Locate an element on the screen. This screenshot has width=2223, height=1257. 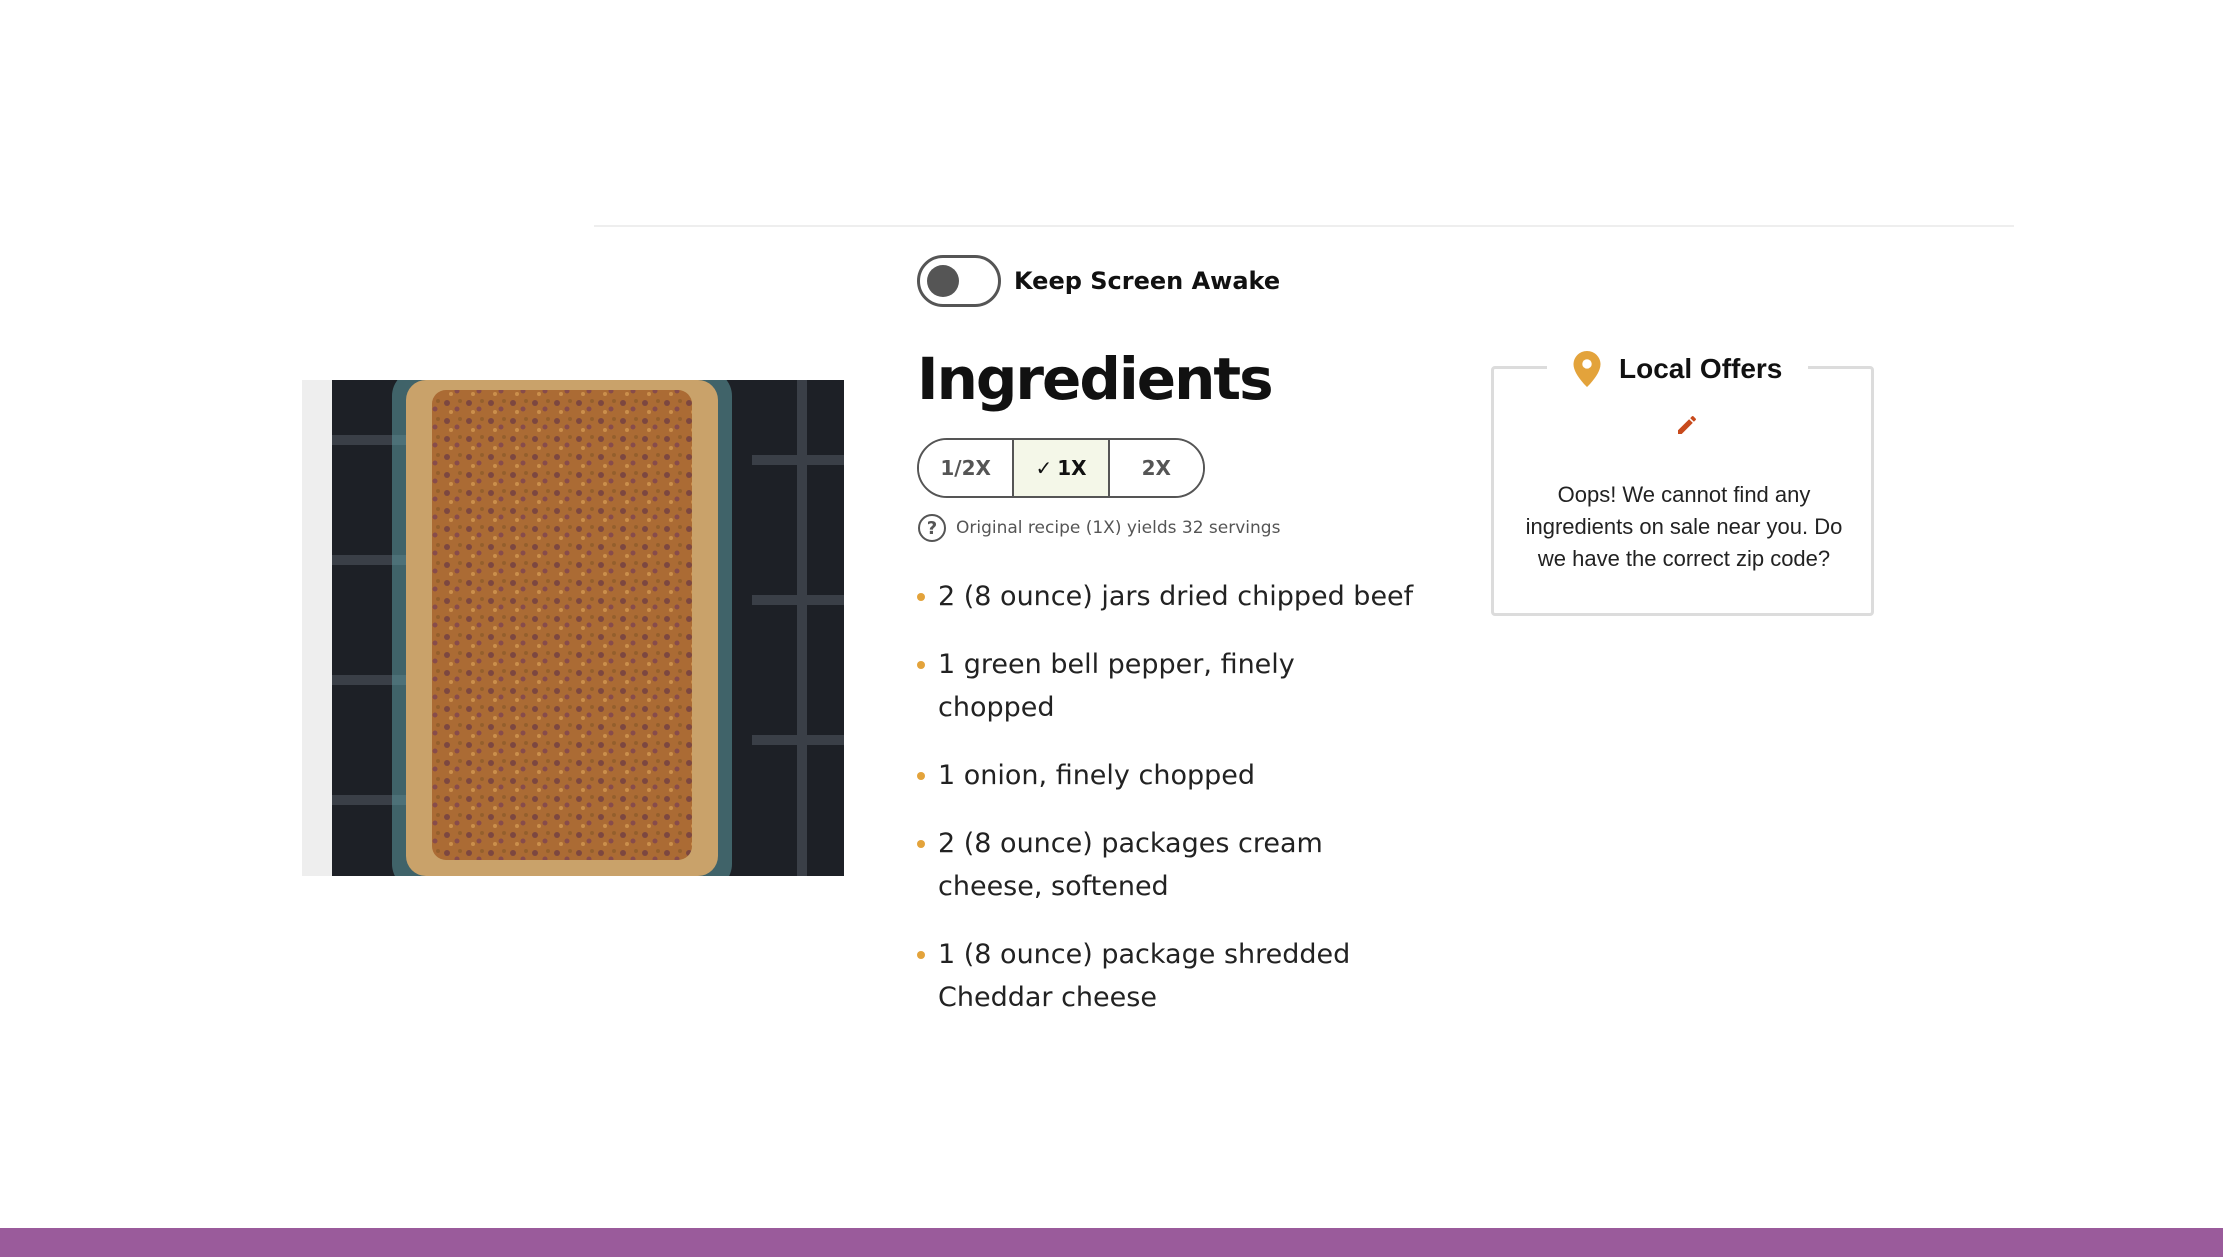
scale-2x-button: 2X is located at coordinates (1156, 468).